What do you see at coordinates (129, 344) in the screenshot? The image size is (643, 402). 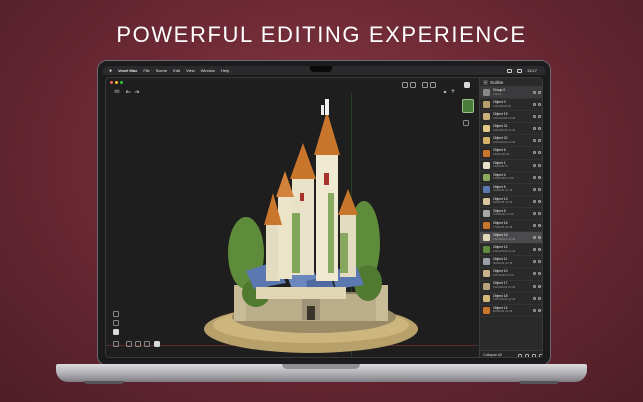 I see `rotate-tool-icon` at bounding box center [129, 344].